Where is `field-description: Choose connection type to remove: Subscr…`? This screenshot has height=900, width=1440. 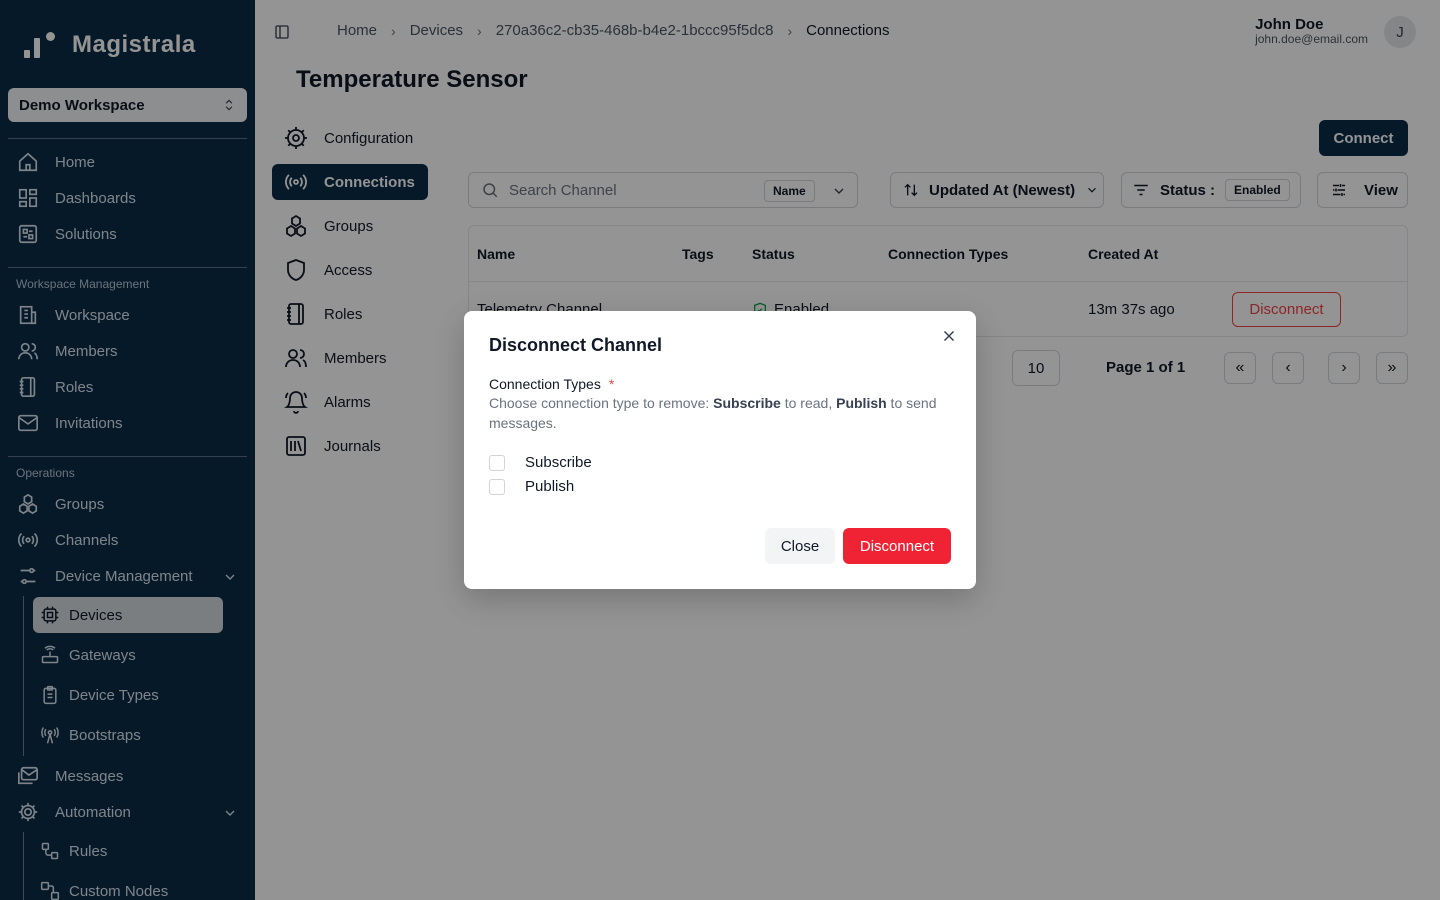 field-description: Choose connection type to remove: Subscr… is located at coordinates (720, 413).